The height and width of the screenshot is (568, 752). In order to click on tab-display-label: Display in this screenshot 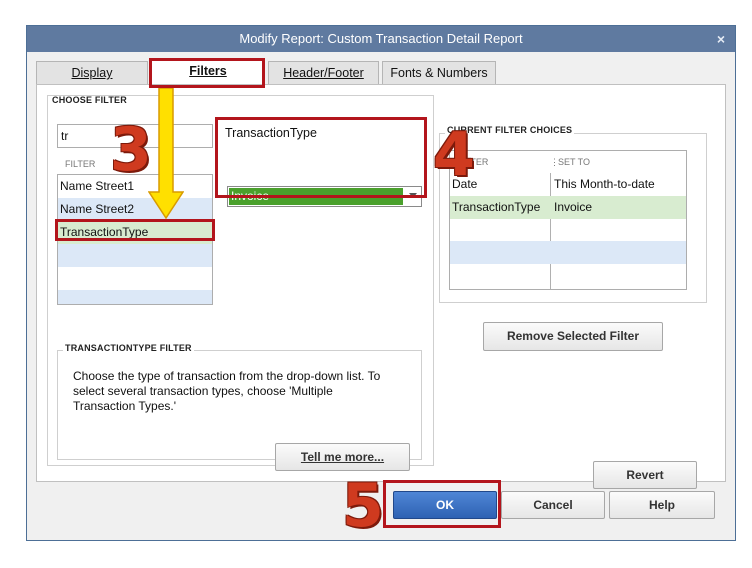, I will do `click(92, 73)`.